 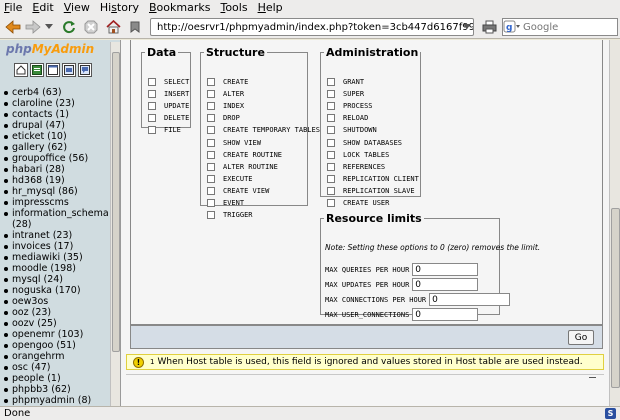 What do you see at coordinates (55, 323) in the screenshot?
I see `database-link: oozv (25)` at bounding box center [55, 323].